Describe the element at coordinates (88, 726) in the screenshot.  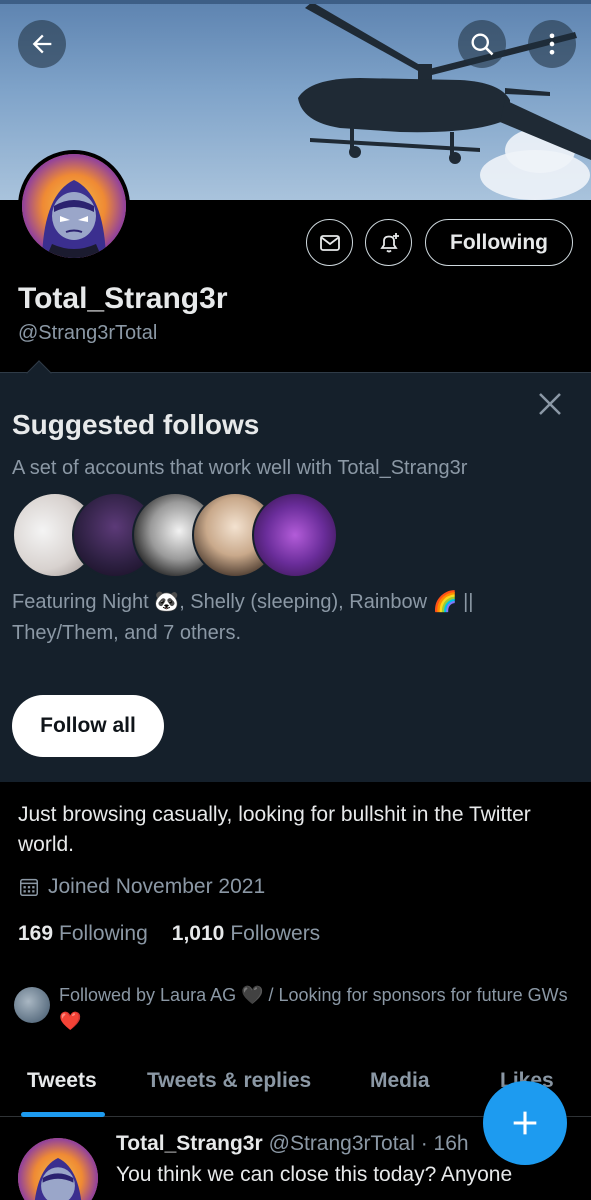
I see `follow-all-button: Follow all` at that location.